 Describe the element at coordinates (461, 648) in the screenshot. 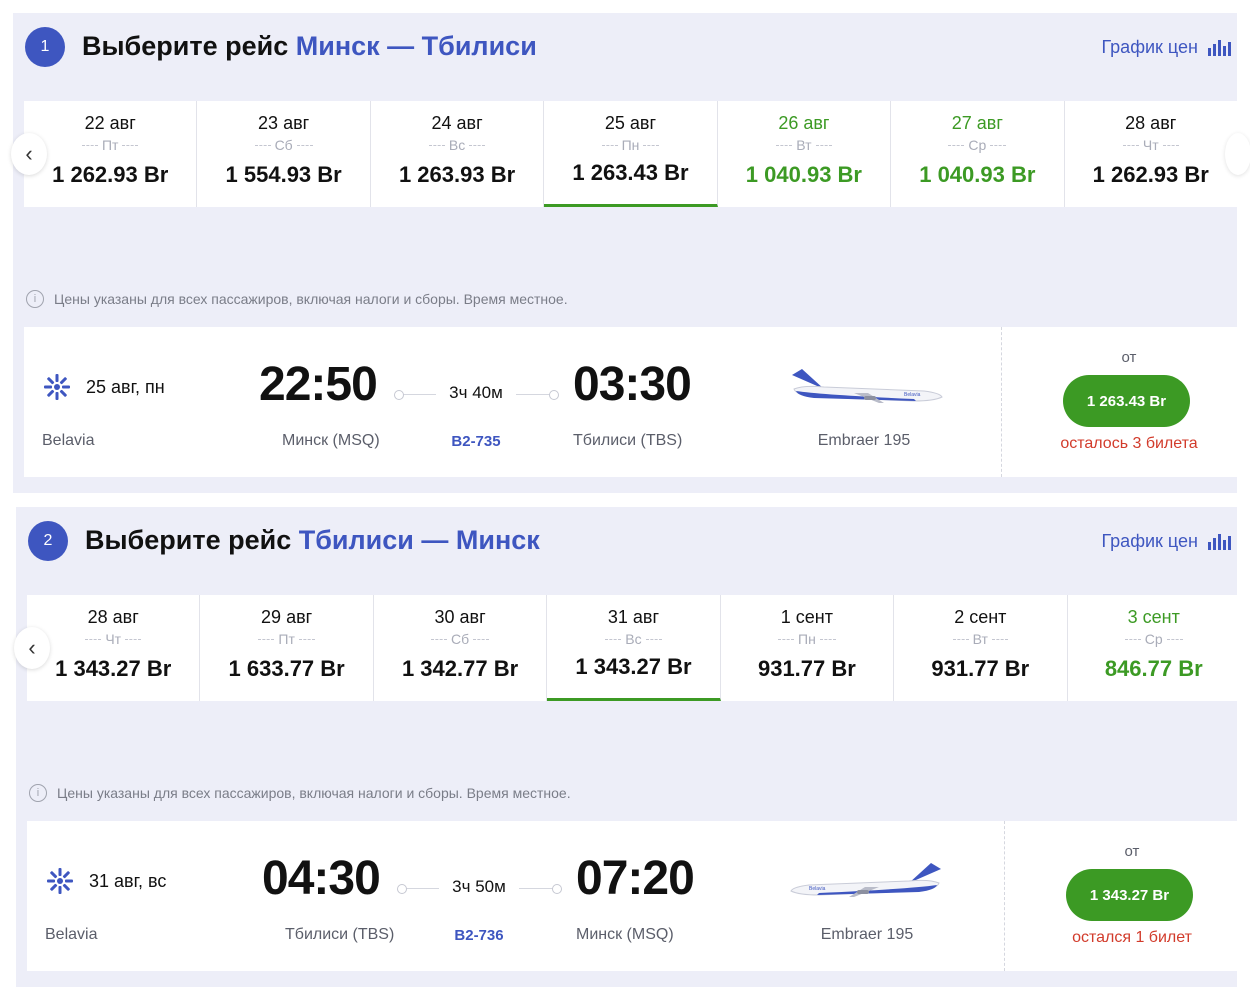

I see `date-option: 30 авг Сб 1 342.77 Br` at that location.